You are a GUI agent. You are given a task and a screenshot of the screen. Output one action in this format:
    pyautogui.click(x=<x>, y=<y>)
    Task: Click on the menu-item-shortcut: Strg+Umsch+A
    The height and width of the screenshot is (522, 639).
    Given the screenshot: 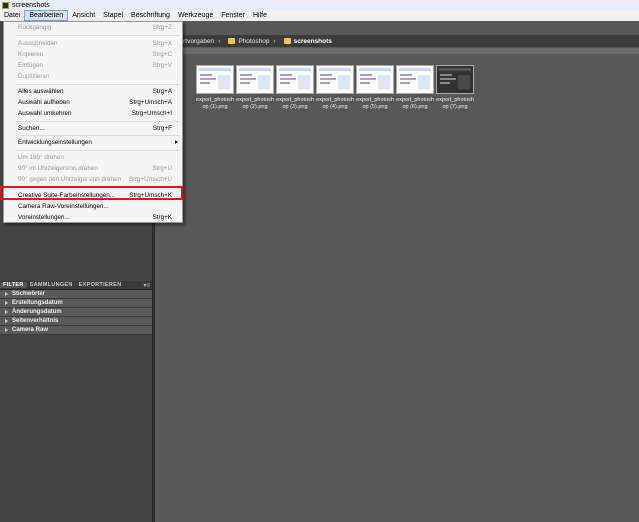 What is the action you would take?
    pyautogui.click(x=150, y=102)
    